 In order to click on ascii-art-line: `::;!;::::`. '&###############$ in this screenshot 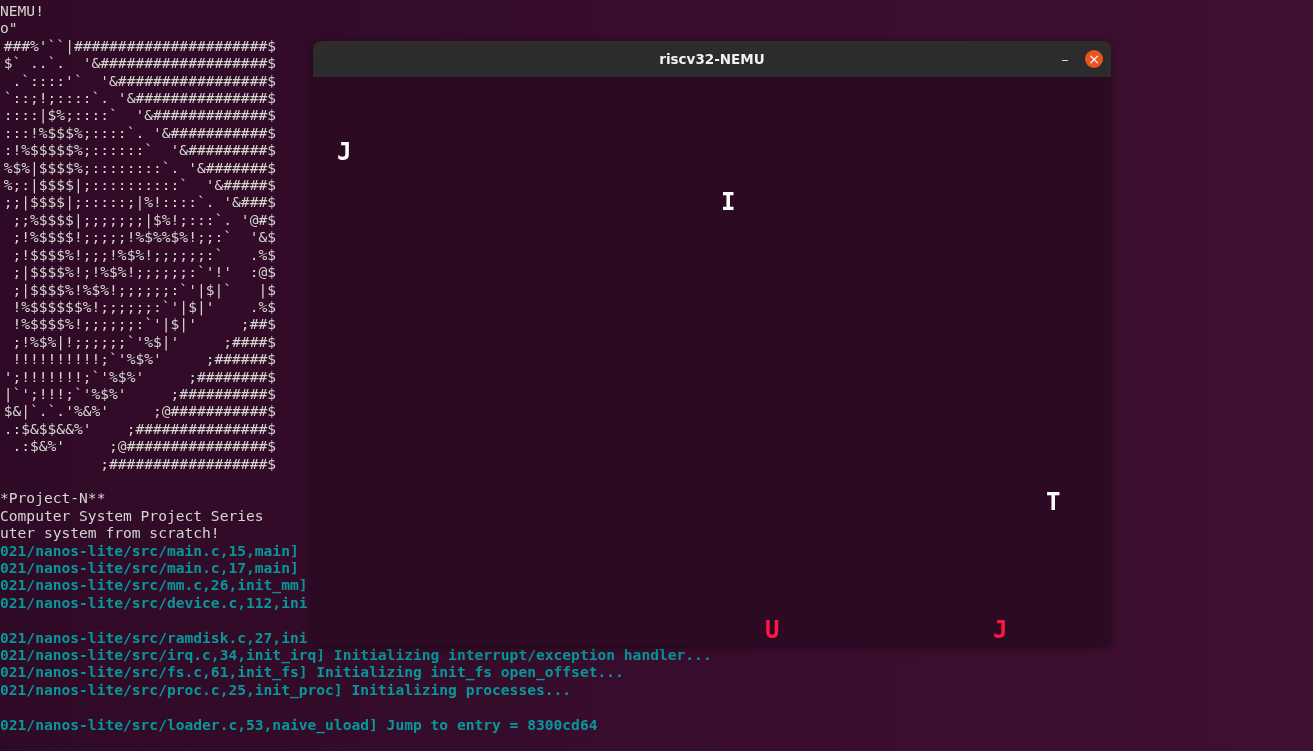, I will do `click(139, 98)`.